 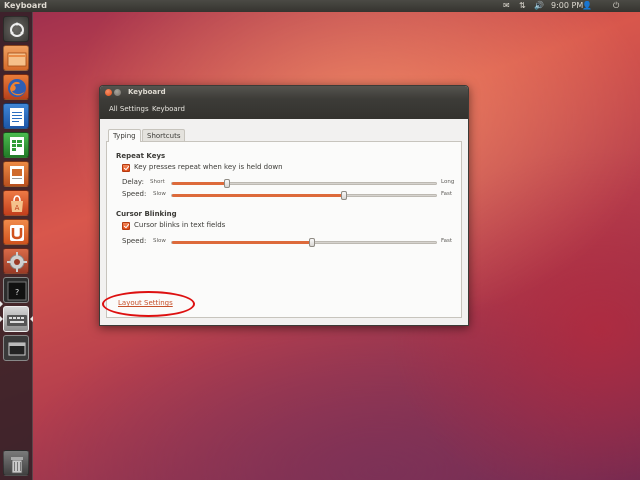 What do you see at coordinates (16, 58) in the screenshot?
I see `home-folder-icon` at bounding box center [16, 58].